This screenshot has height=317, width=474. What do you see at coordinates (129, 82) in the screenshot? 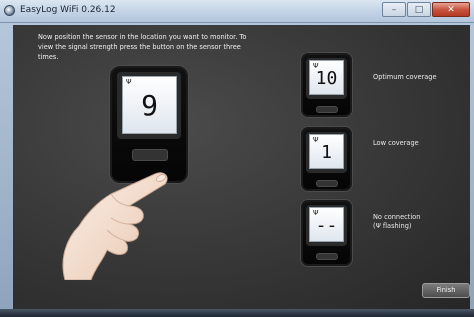
I see `antenna-icon: Ψ` at bounding box center [129, 82].